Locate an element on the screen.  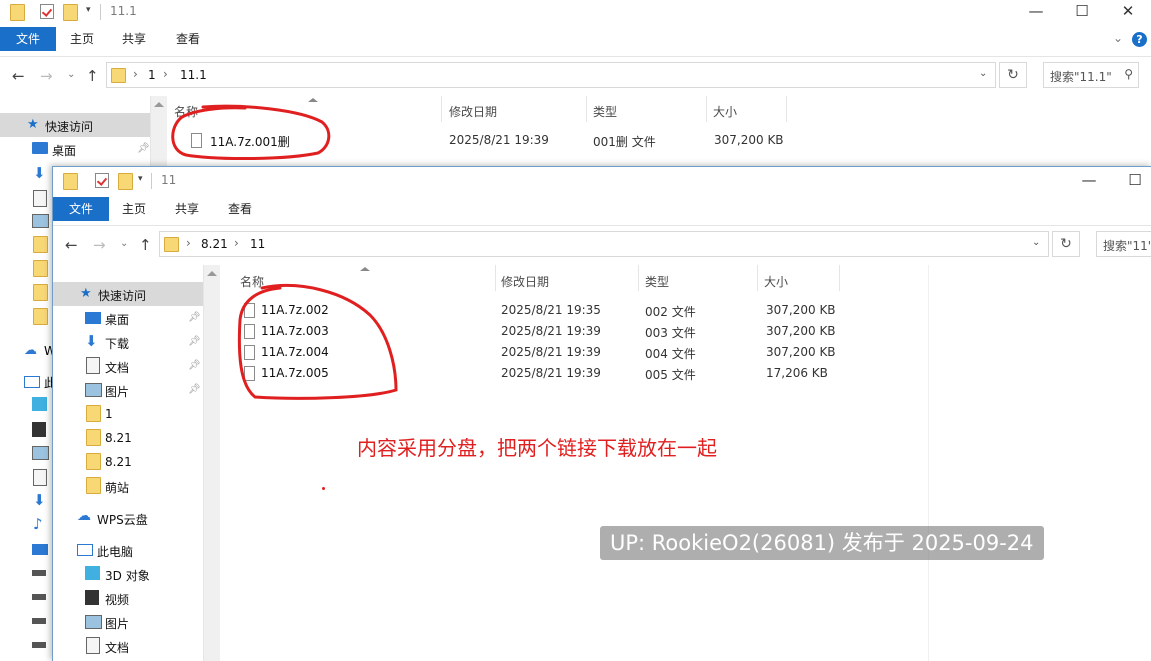
annotation-dot is located at coordinates (323, 488).